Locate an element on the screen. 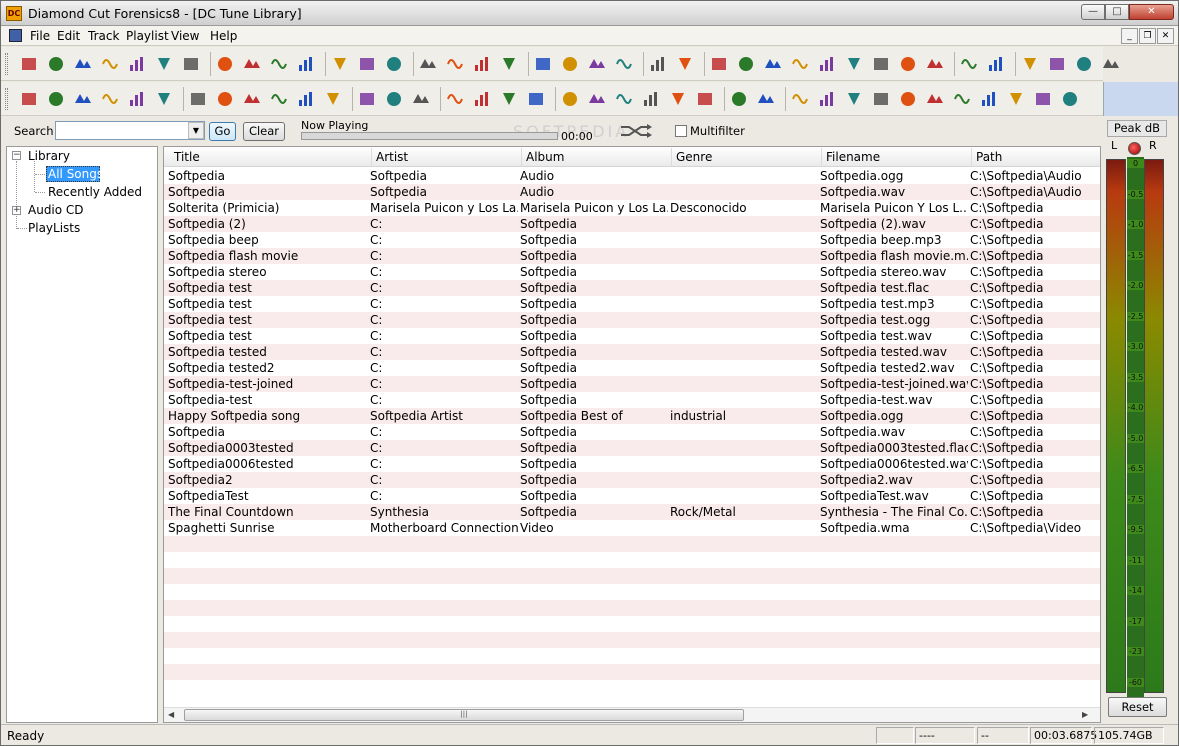 The height and width of the screenshot is (746, 1179). tree-item-audio-cd: Audio CD is located at coordinates (56, 210).